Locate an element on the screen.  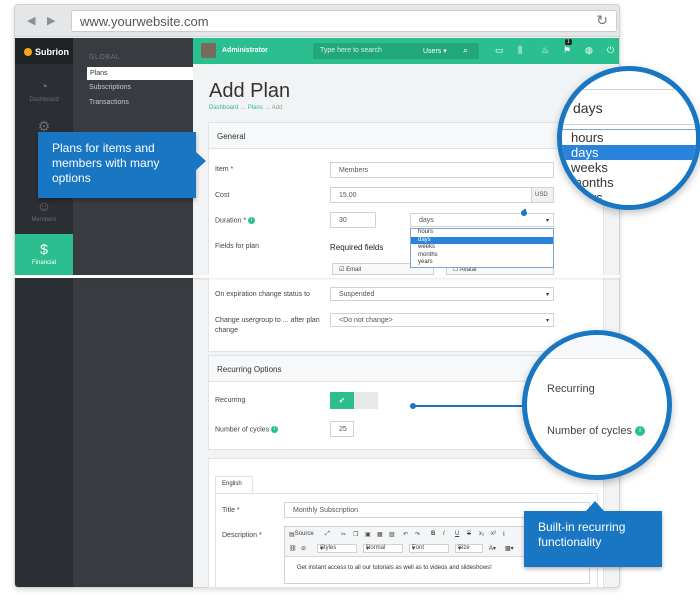
screenshot-divider is located at coordinates (317, 276).